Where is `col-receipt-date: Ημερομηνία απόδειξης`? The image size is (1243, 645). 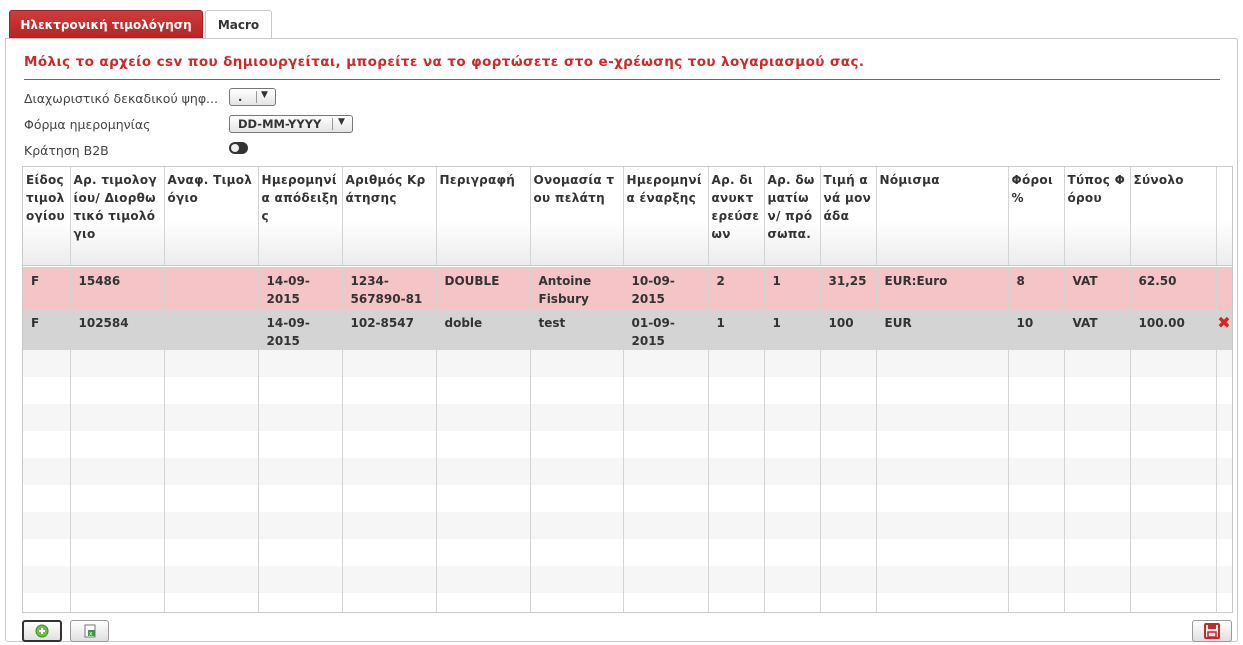 col-receipt-date: Ημερομηνία απόδειξης is located at coordinates (300, 216).